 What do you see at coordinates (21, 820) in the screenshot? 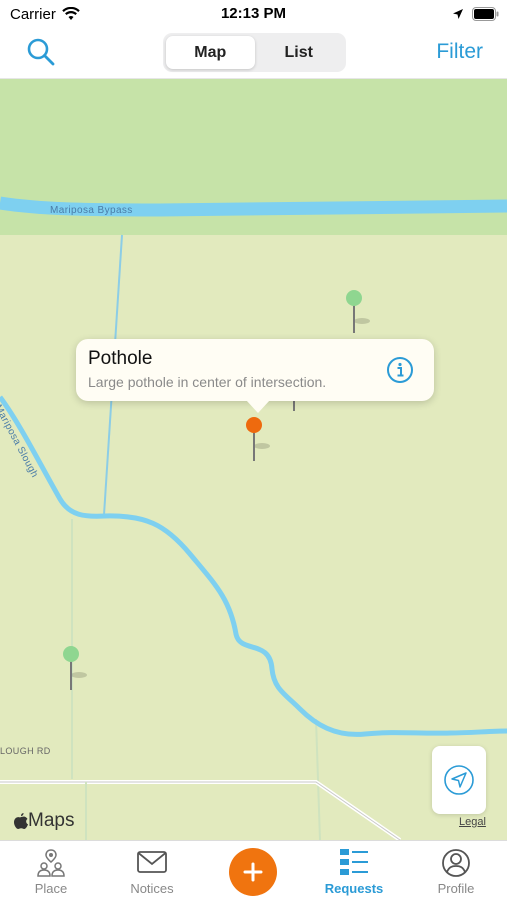
I see `apple-logo-icon` at bounding box center [21, 820].